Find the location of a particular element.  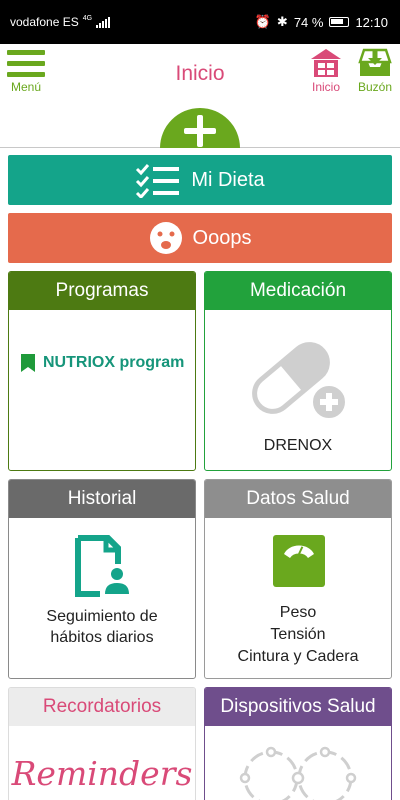

health-line-waist: Cintura y Cadera is located at coordinates (298, 656).